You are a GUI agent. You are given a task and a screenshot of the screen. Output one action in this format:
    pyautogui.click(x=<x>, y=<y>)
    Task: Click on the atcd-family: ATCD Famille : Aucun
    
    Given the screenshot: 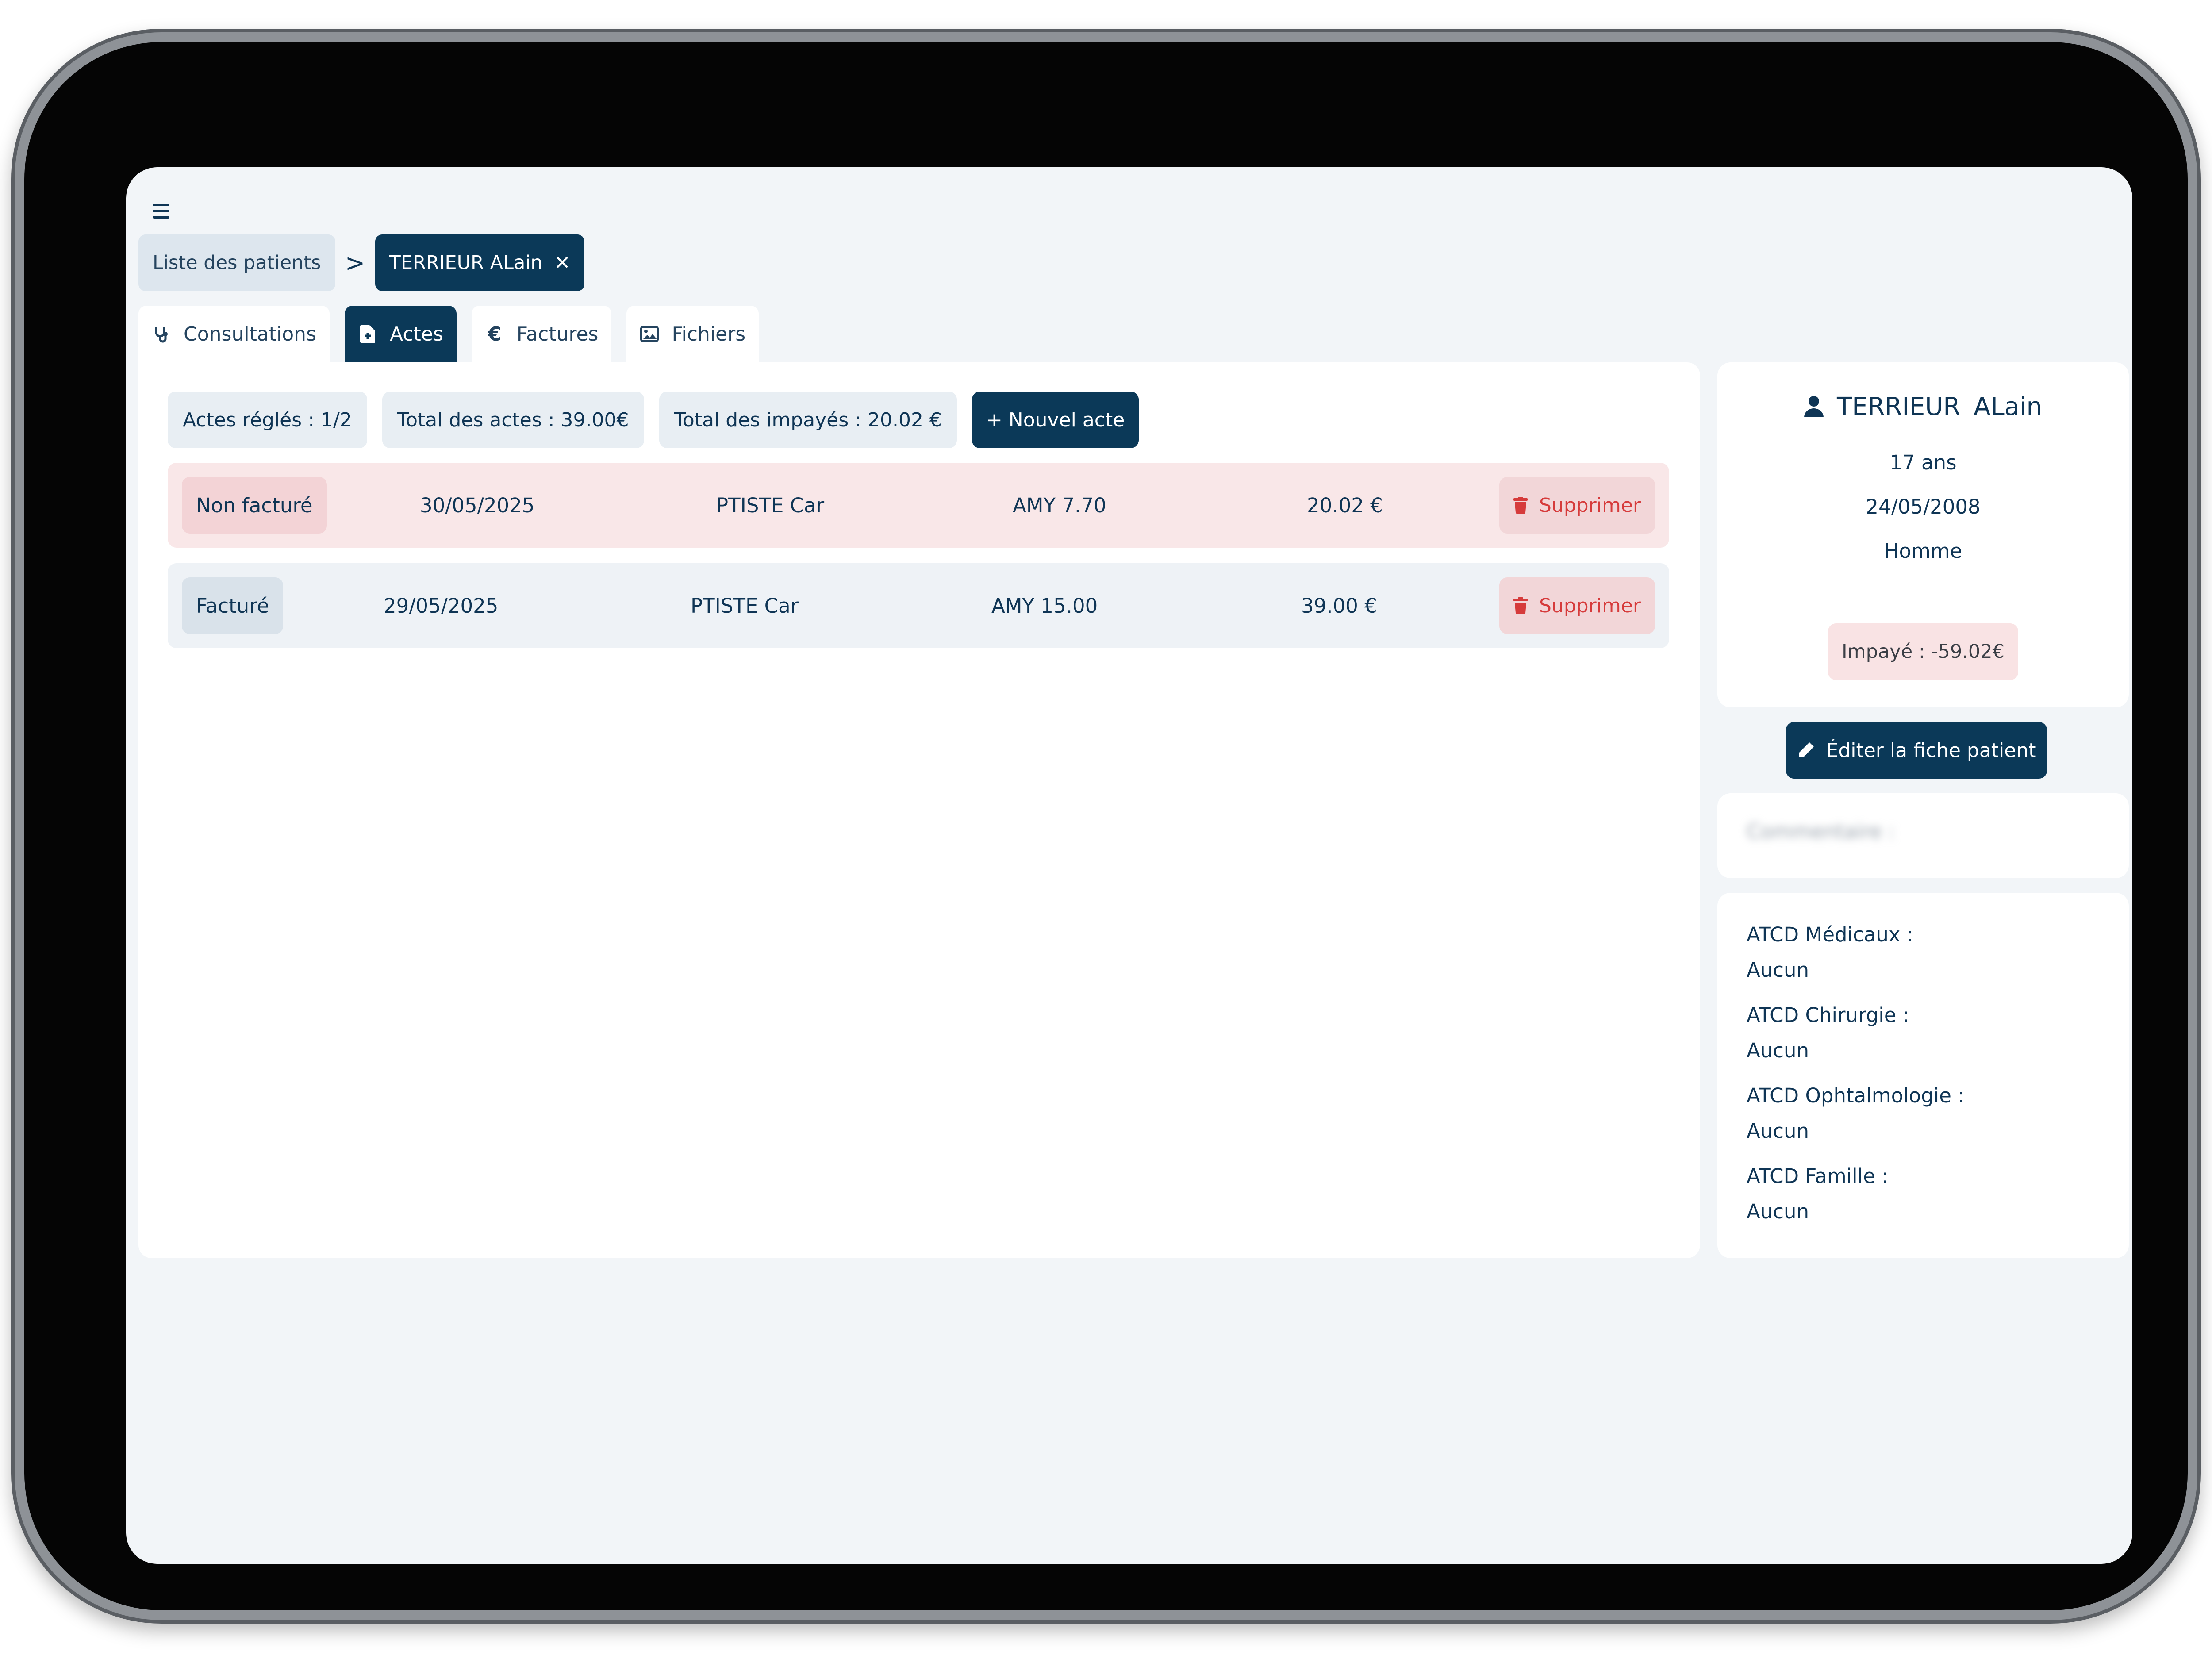 What is the action you would take?
    pyautogui.click(x=1818, y=1194)
    